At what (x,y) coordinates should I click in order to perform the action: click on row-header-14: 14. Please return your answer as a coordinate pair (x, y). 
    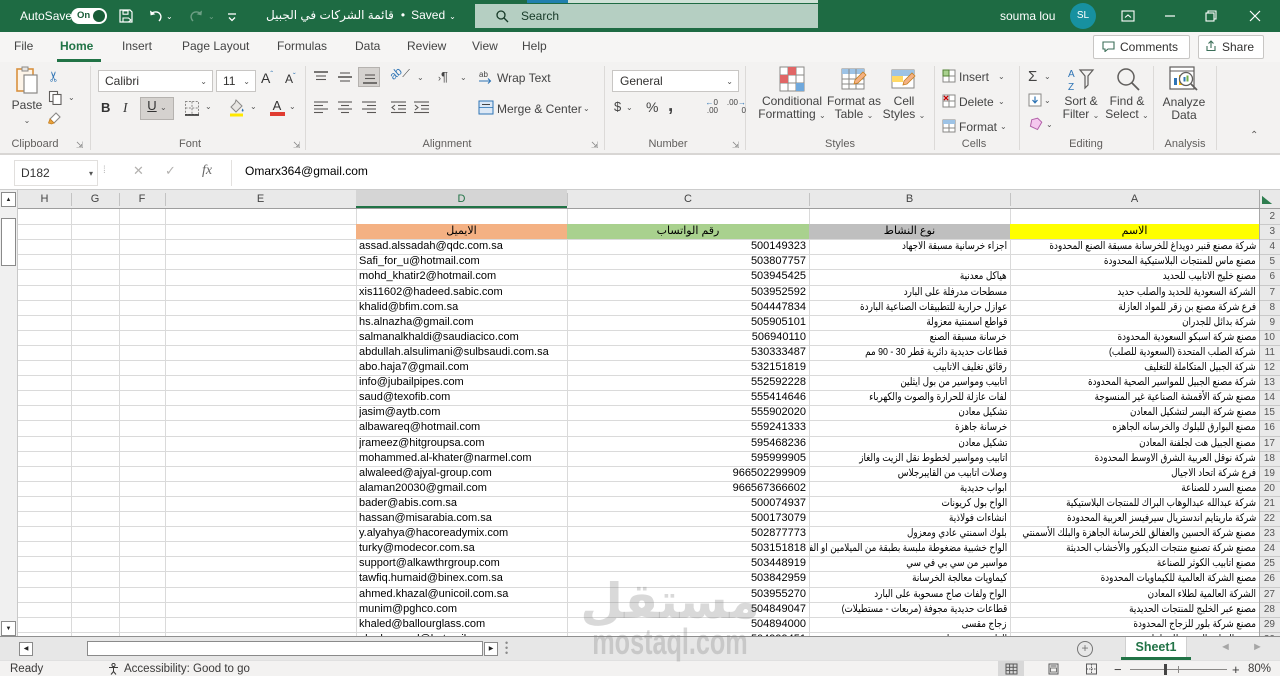
    Looking at the image, I should click on (1269, 397).